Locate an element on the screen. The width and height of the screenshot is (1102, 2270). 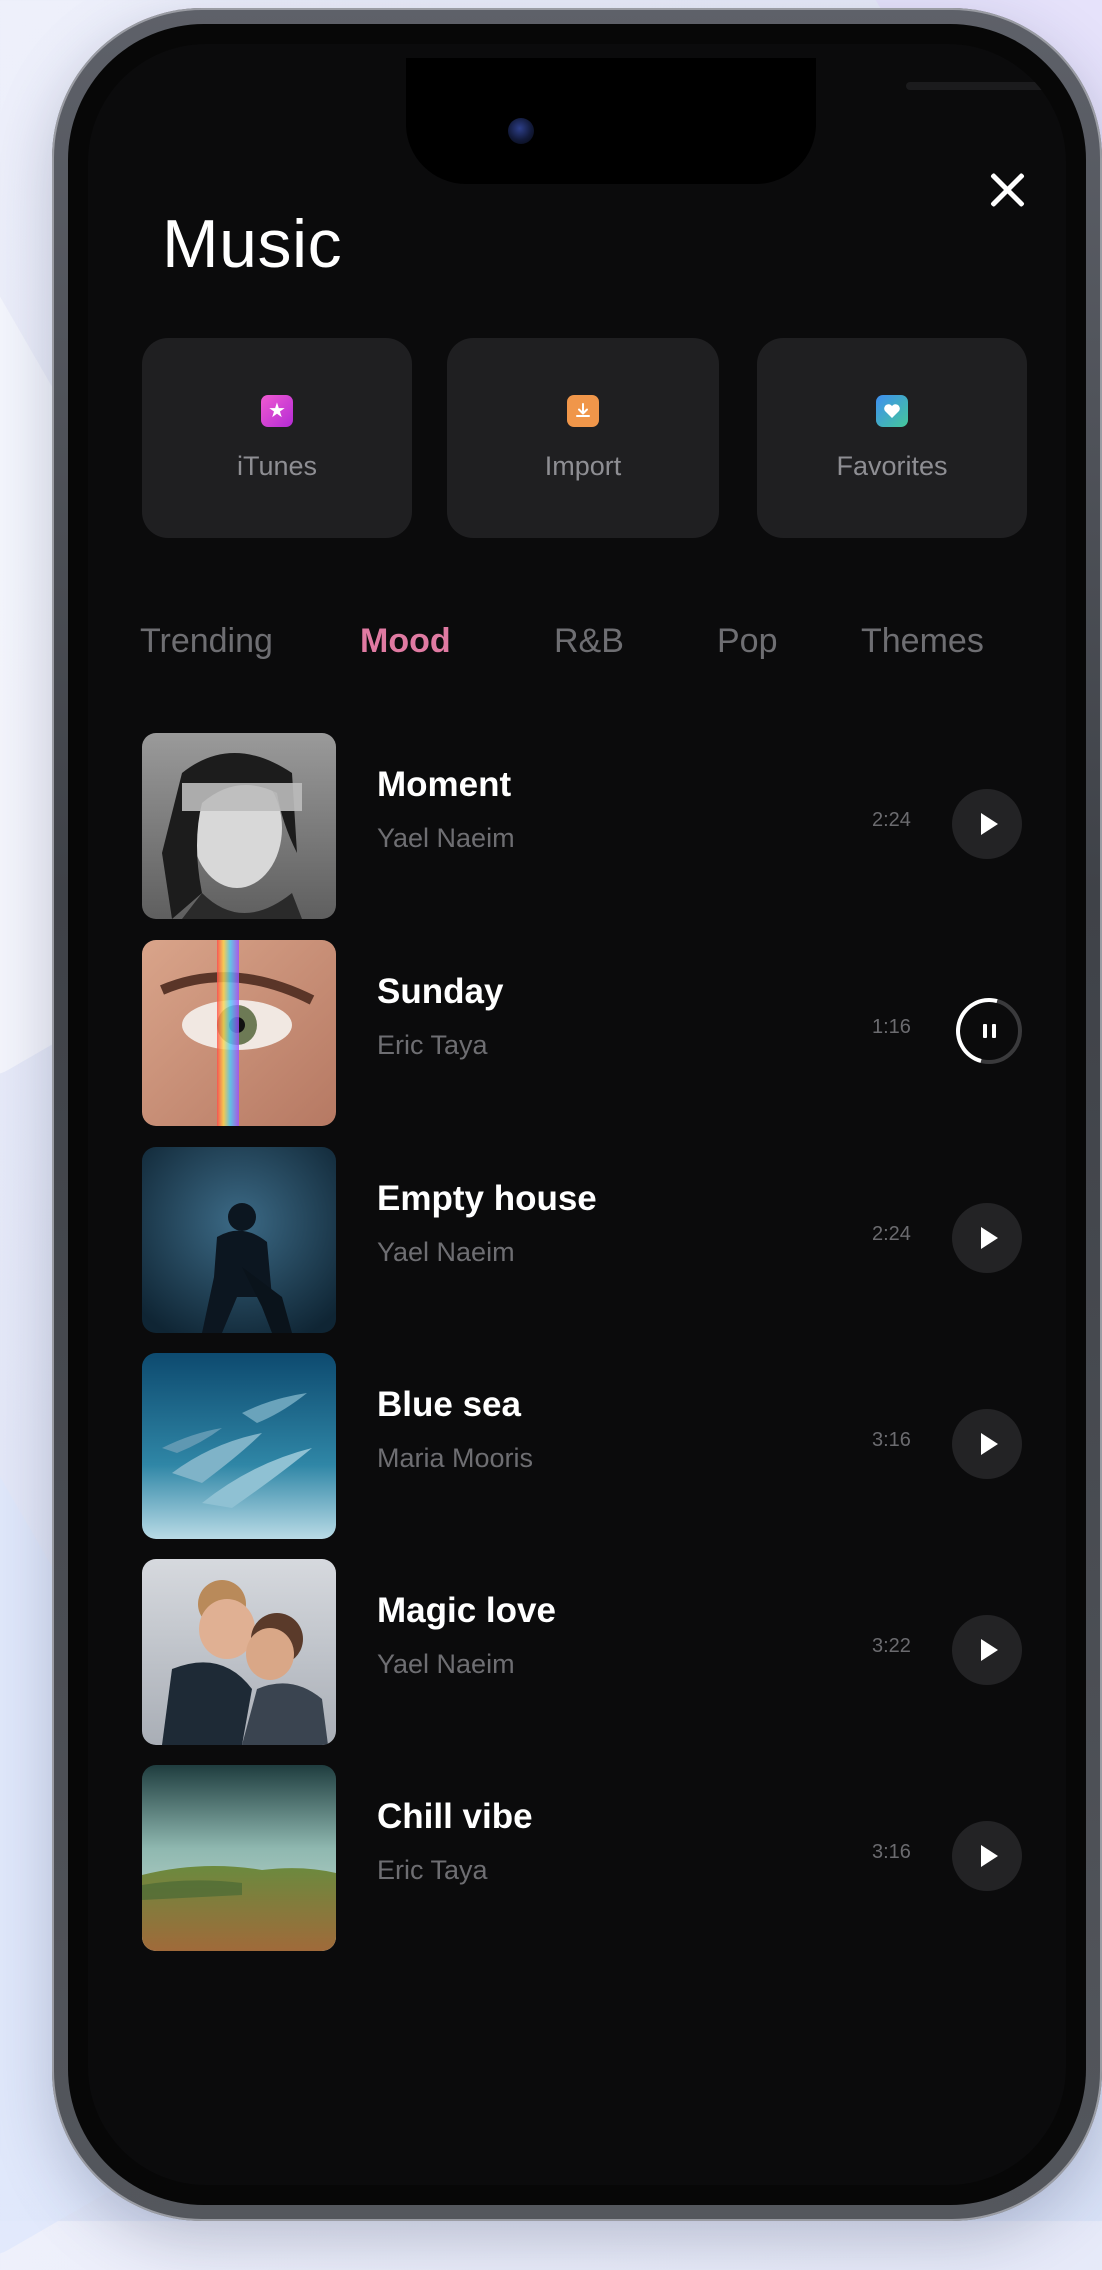
track-row: Sunday Eric Taya 1:16 is located at coordinates (592, 1033).